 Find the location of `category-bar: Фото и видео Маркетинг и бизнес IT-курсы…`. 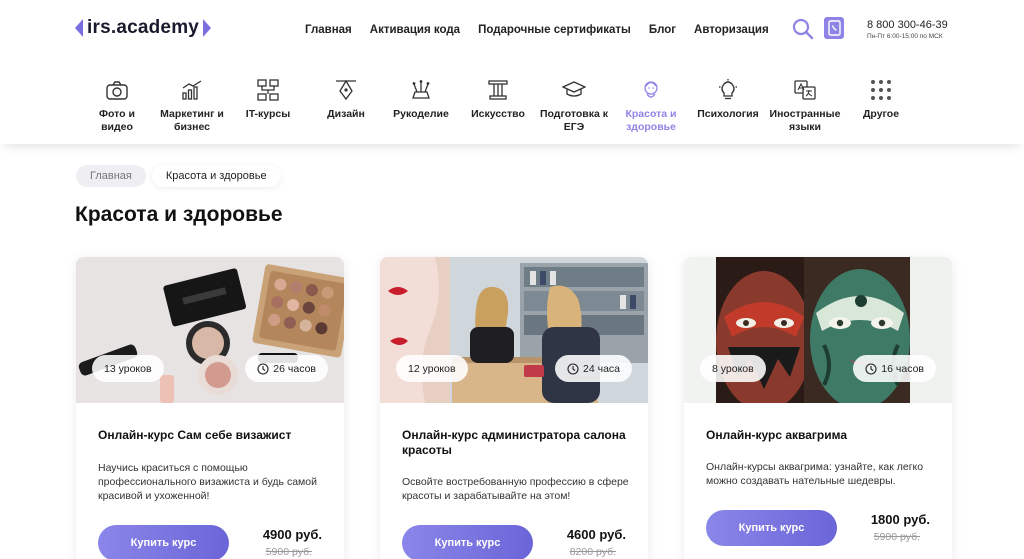

category-bar: Фото и видео Маркетинг и бизнес IT-курсы… is located at coordinates (512, 103).